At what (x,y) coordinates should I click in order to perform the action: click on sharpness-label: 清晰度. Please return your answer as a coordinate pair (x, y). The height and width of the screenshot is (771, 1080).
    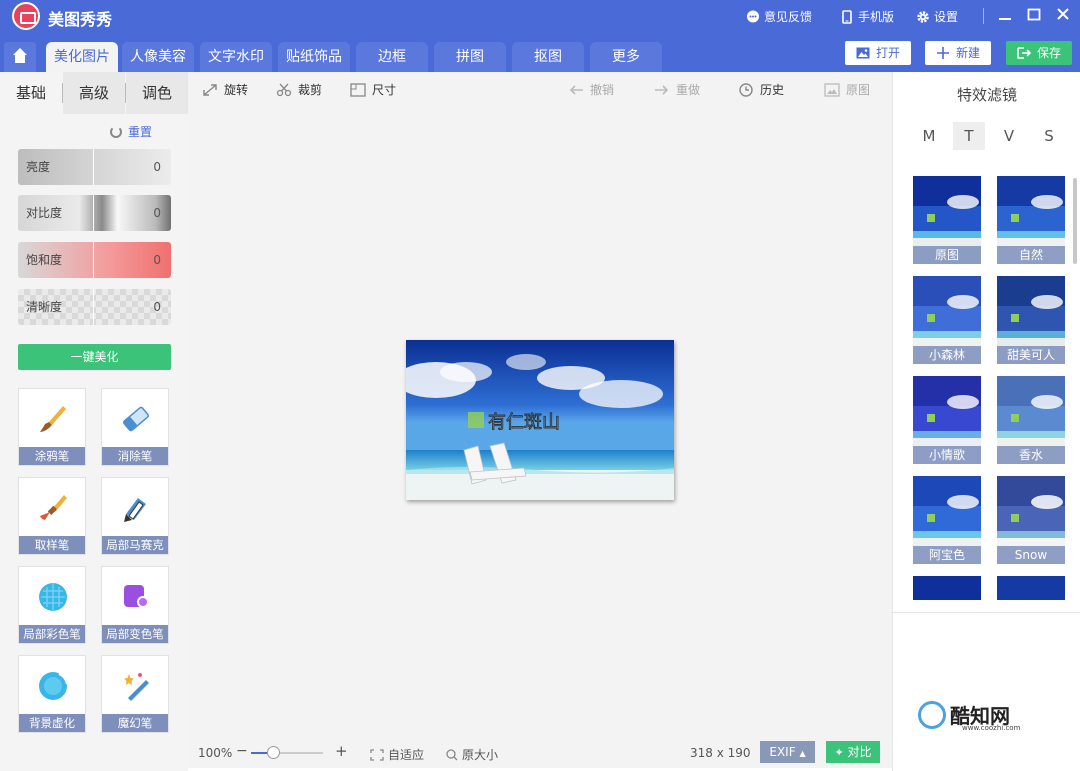
    Looking at the image, I should click on (56, 307).